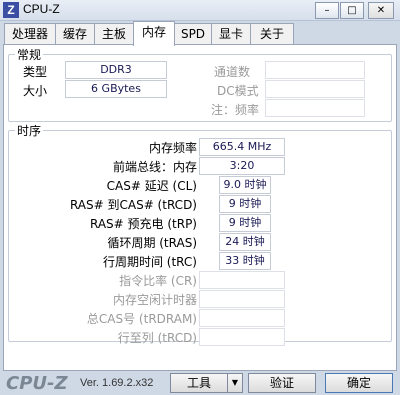  I want to click on channels-value, so click(315, 70).